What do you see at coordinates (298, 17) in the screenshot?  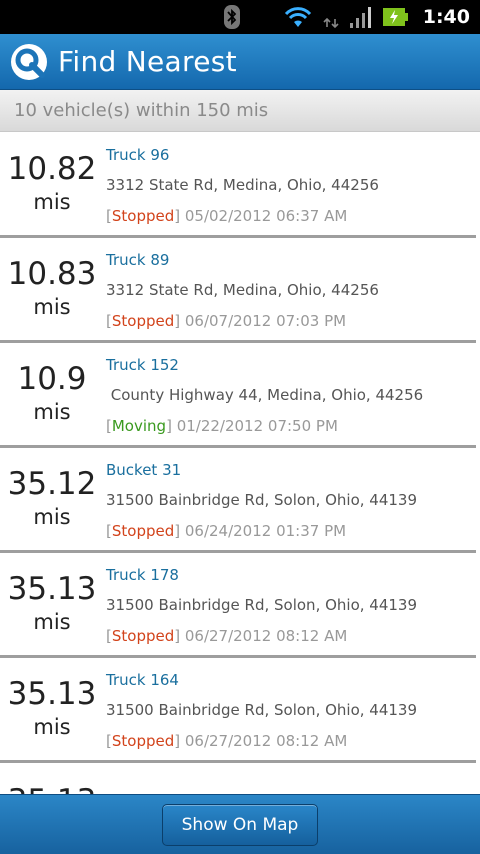 I see `wifi-icon` at bounding box center [298, 17].